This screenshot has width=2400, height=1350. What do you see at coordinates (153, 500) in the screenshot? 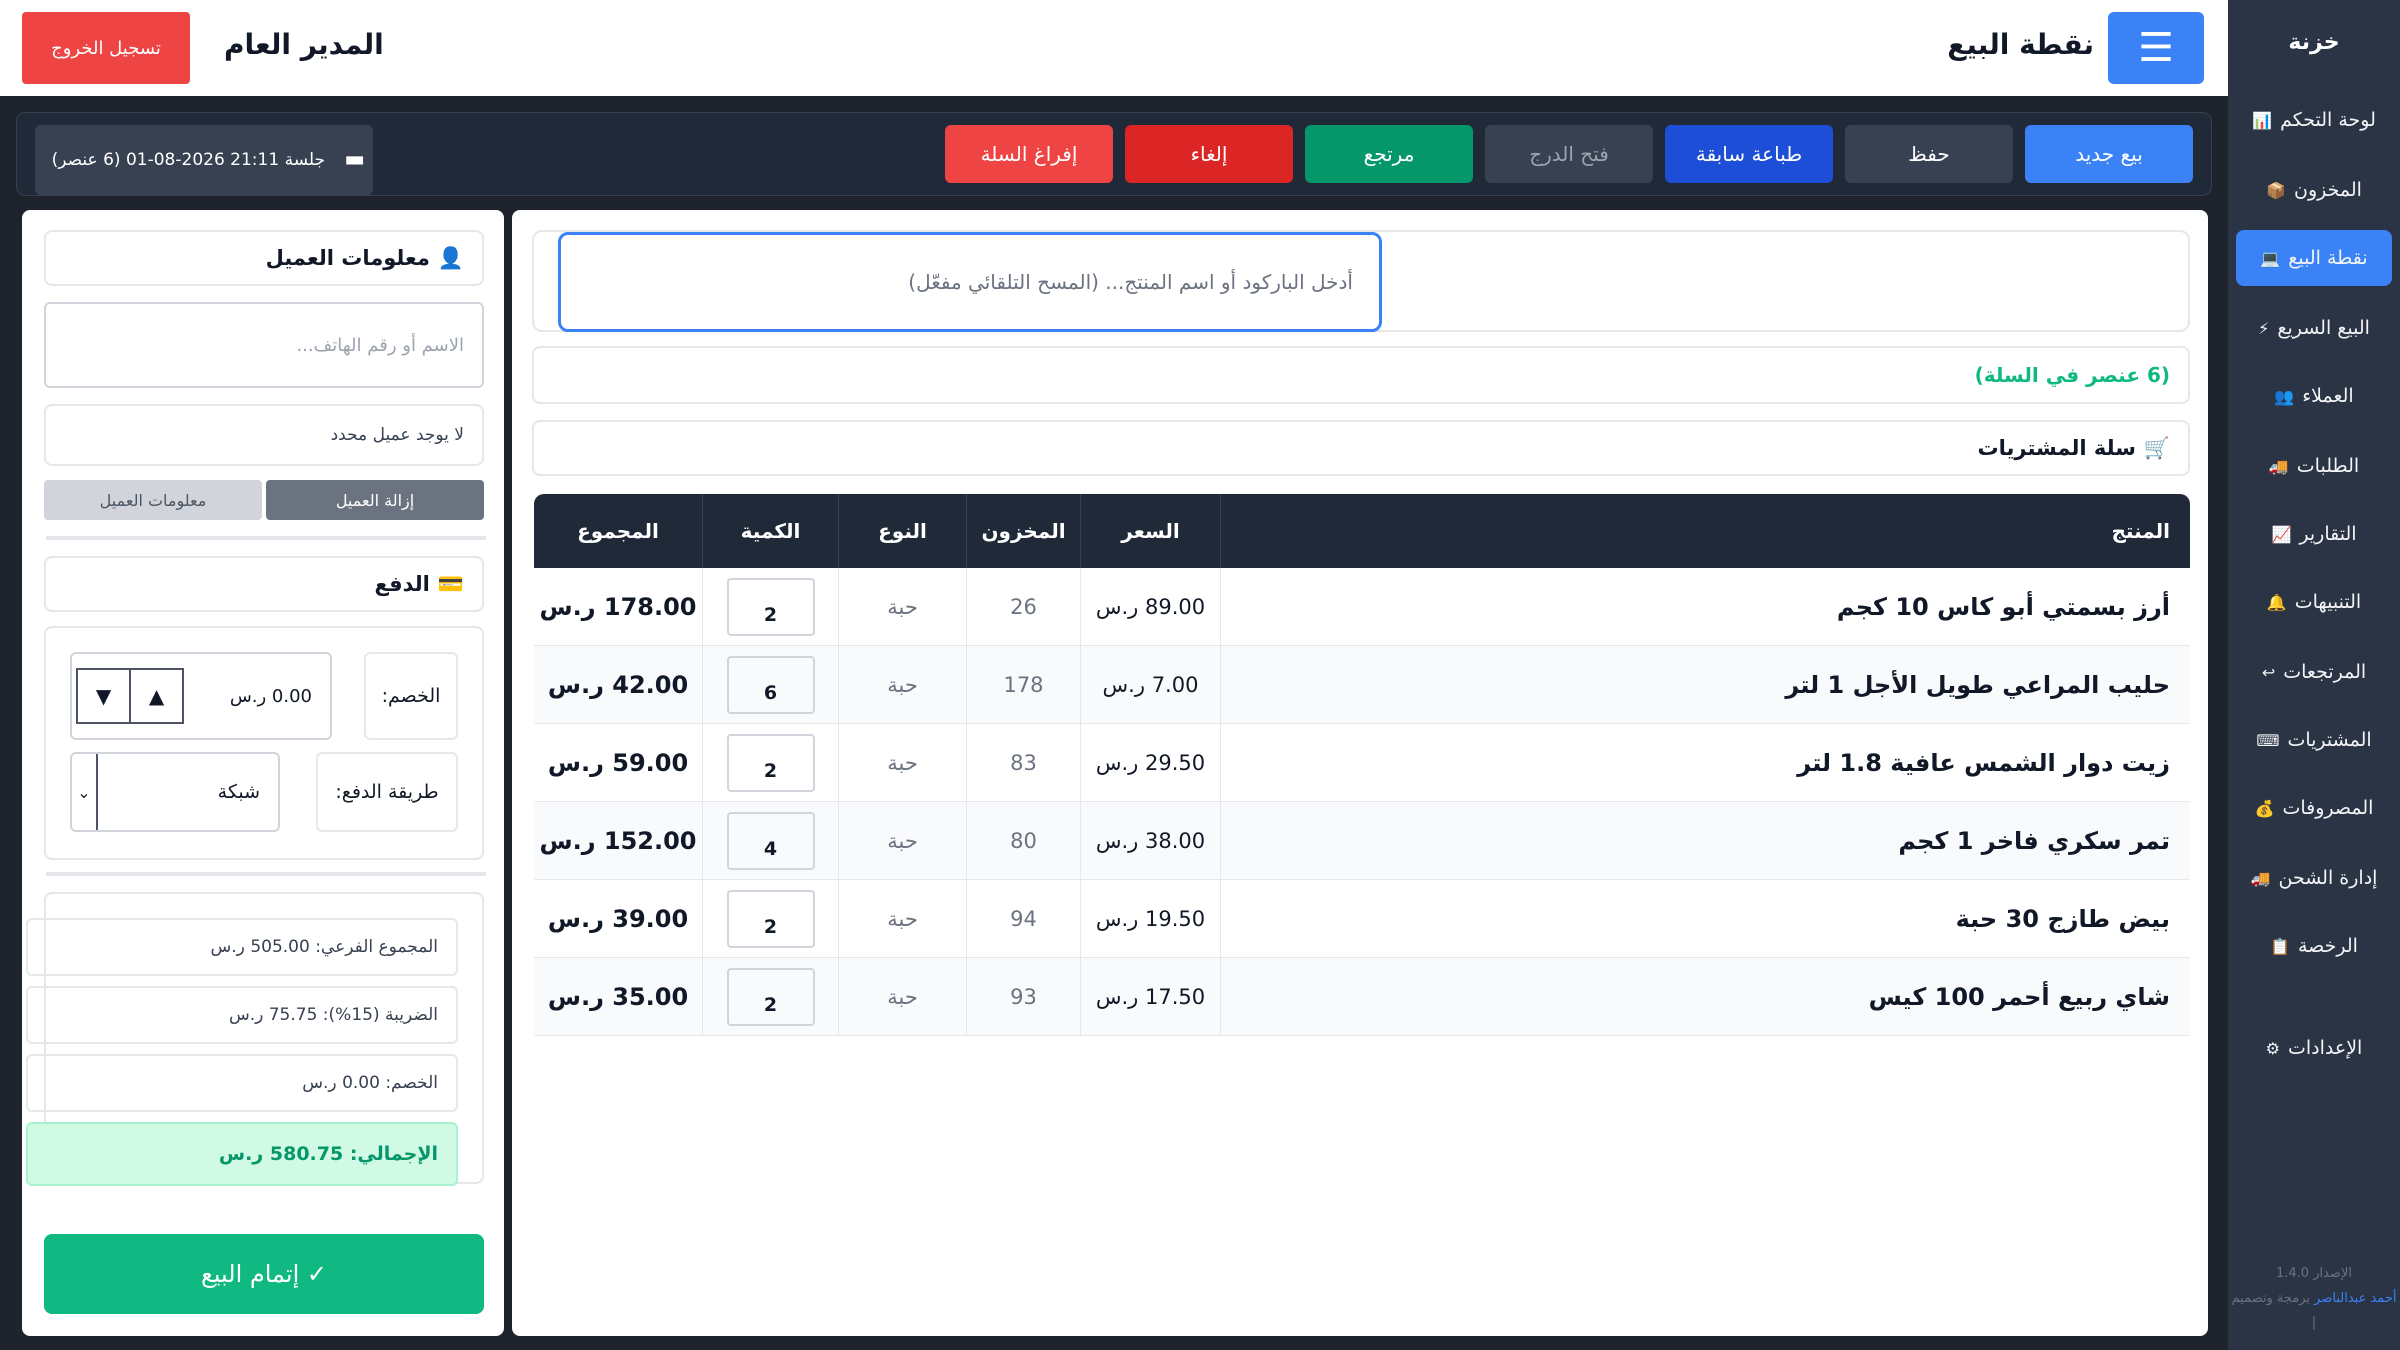
I see `customer-info-button: معلومات العميل` at bounding box center [153, 500].